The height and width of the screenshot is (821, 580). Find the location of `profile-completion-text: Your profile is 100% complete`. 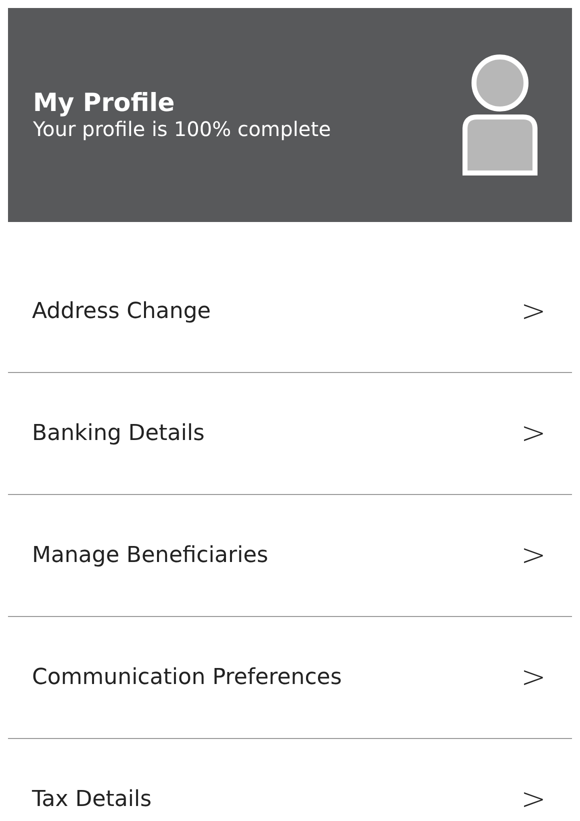

profile-completion-text: Your profile is 100% complete is located at coordinates (182, 129).